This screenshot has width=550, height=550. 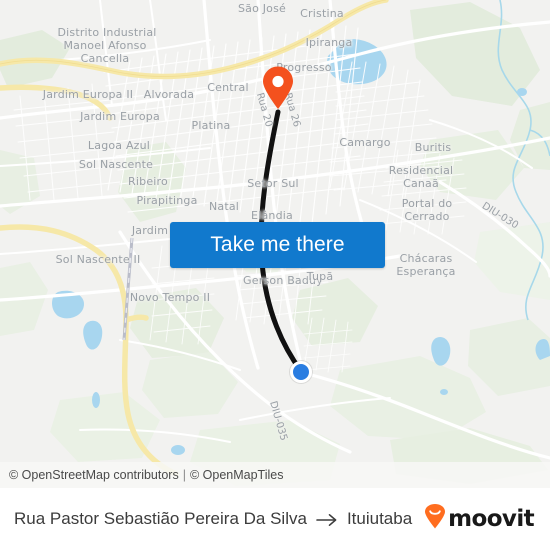 What do you see at coordinates (277, 245) in the screenshot?
I see `take-me-there-button: Take me there` at bounding box center [277, 245].